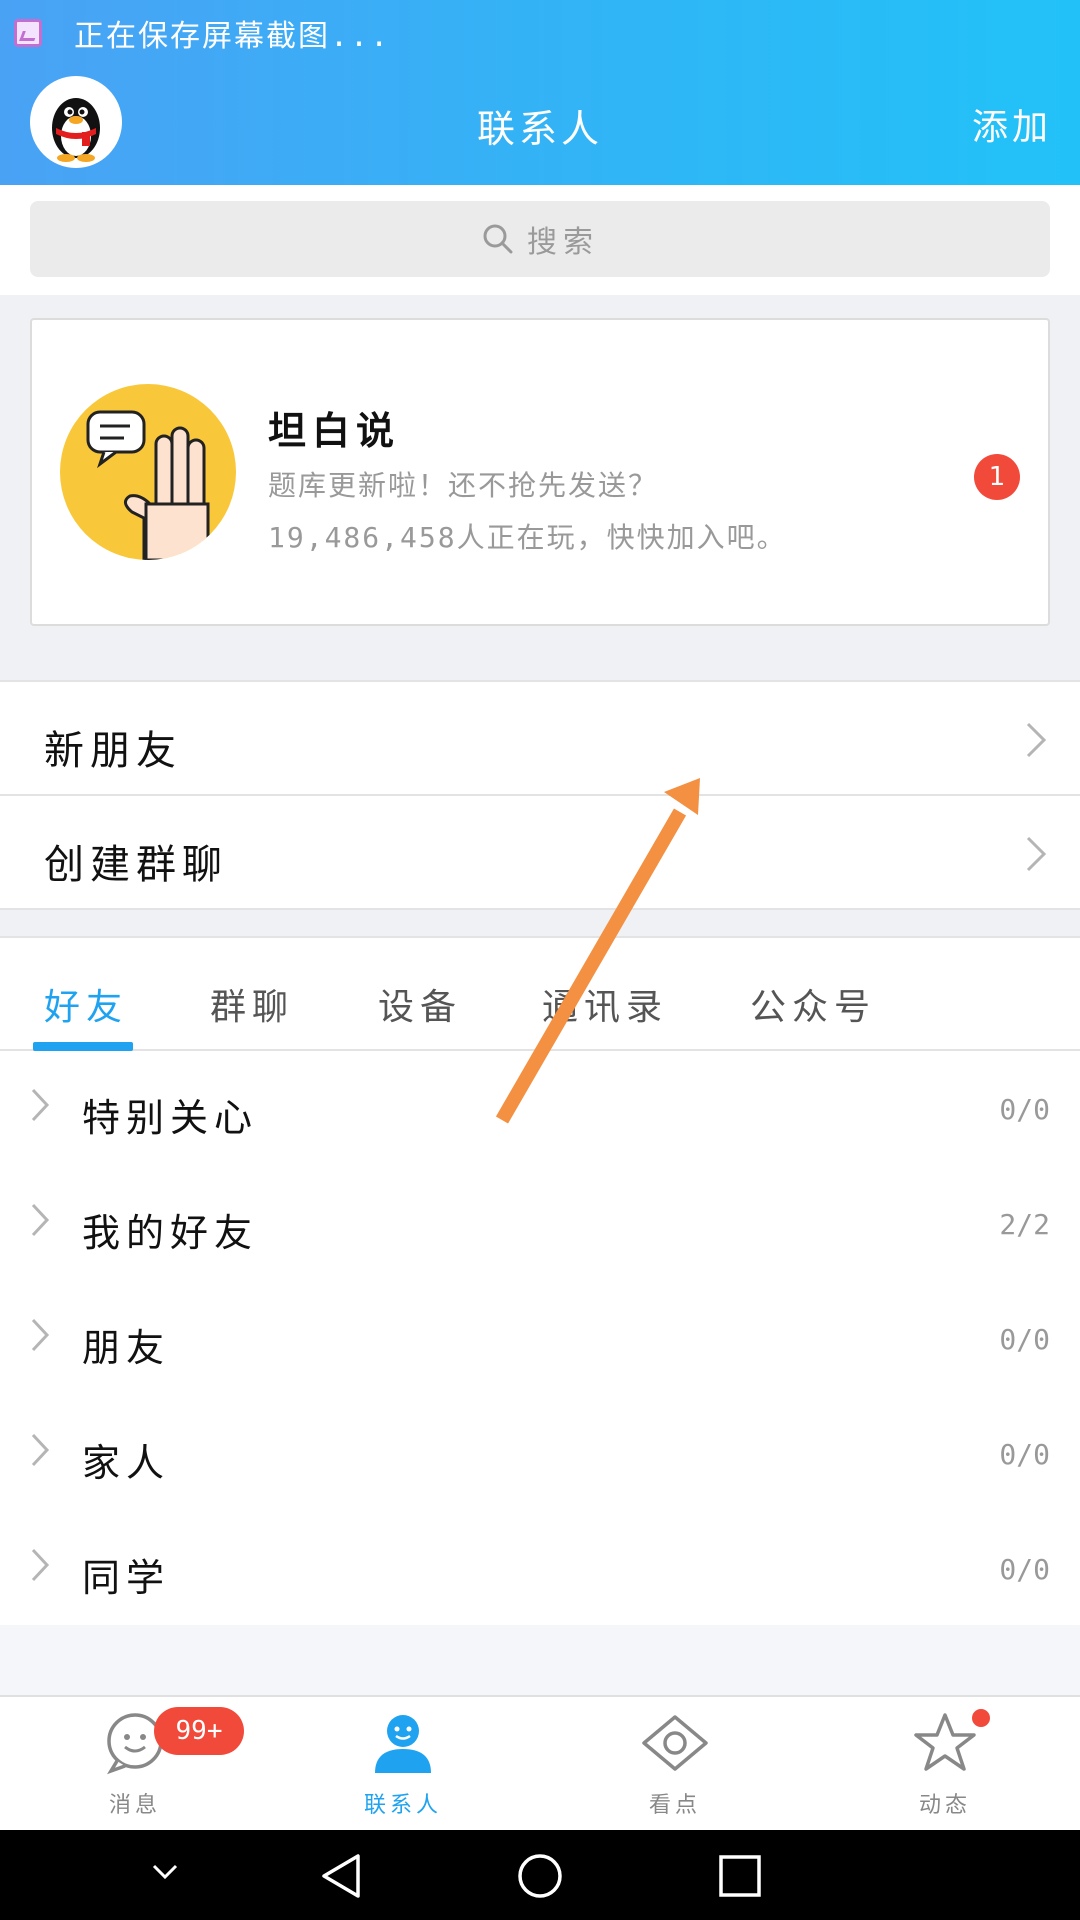 This screenshot has height=1920, width=1080. I want to click on promo-subtitle: 题库更新啦！还不抢先发送？, so click(463, 485).